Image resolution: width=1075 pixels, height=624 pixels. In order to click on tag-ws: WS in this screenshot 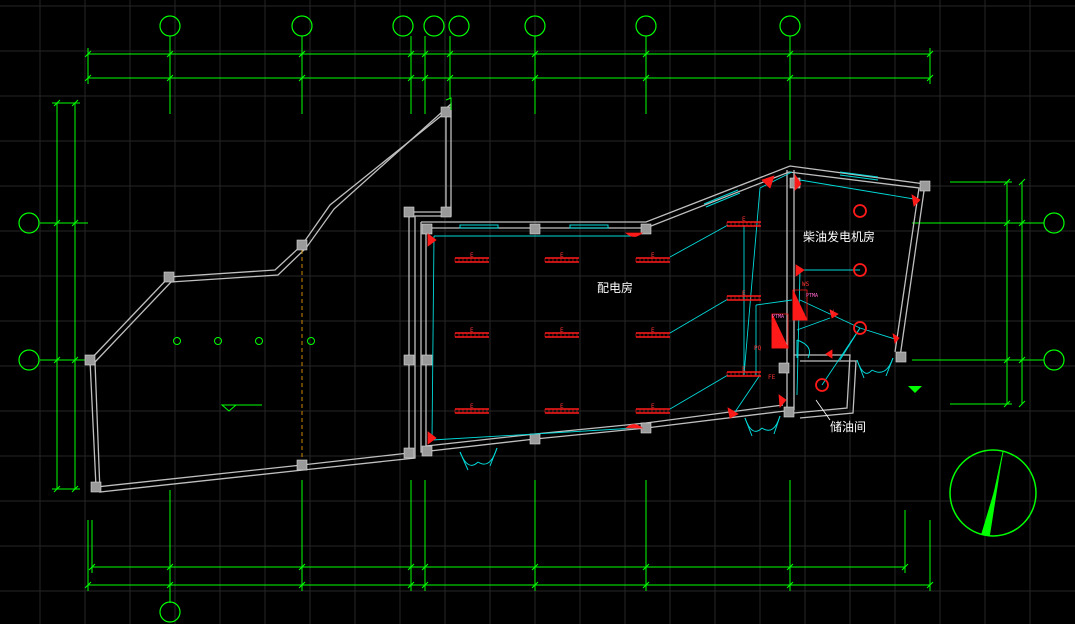, I will do `click(806, 284)`.